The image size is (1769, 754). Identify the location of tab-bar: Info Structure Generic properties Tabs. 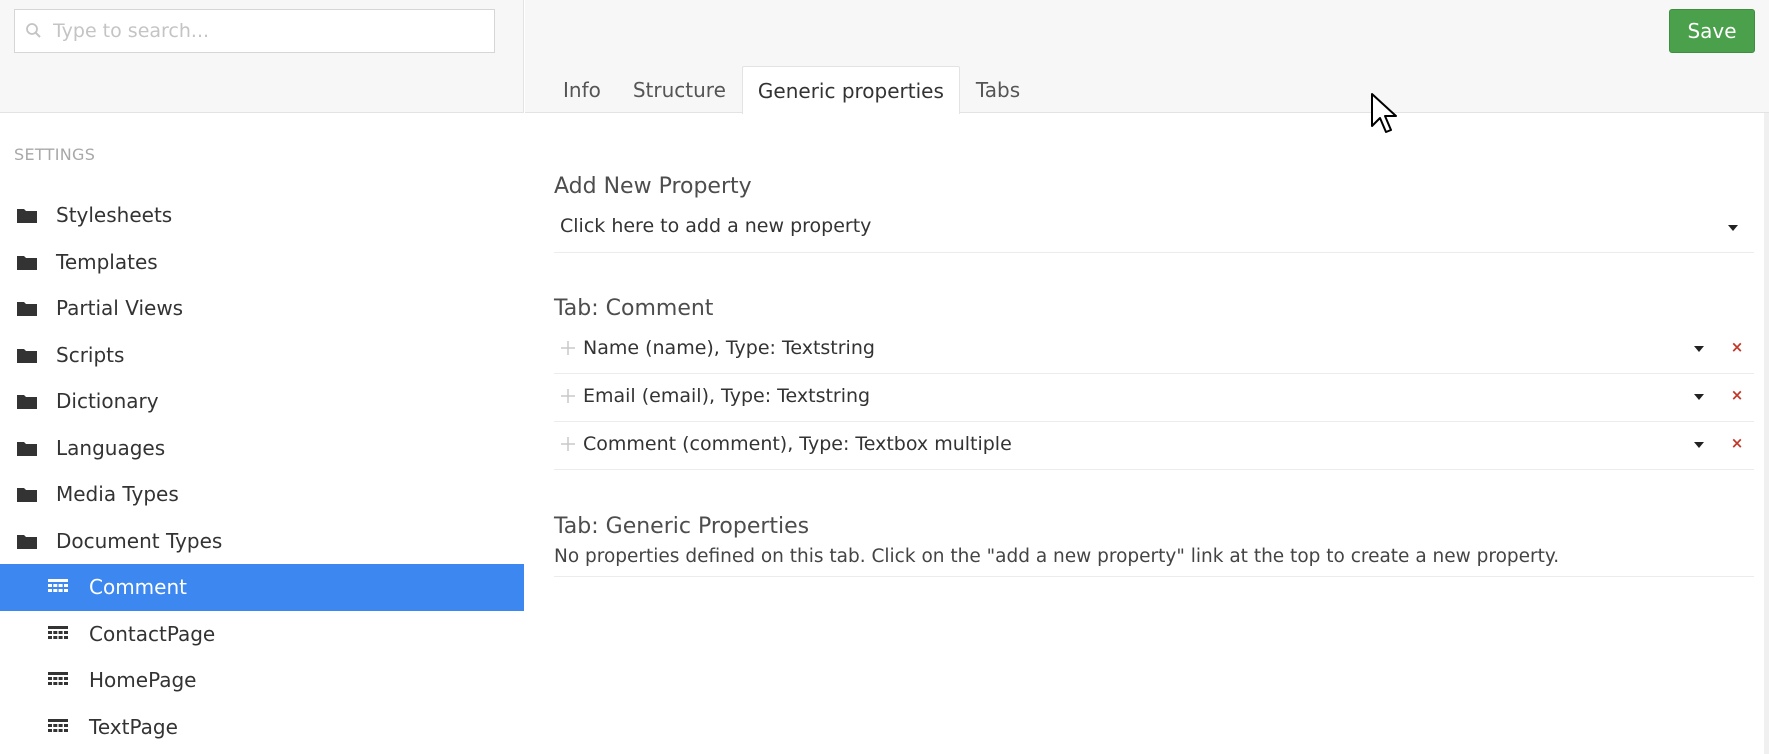
(791, 90).